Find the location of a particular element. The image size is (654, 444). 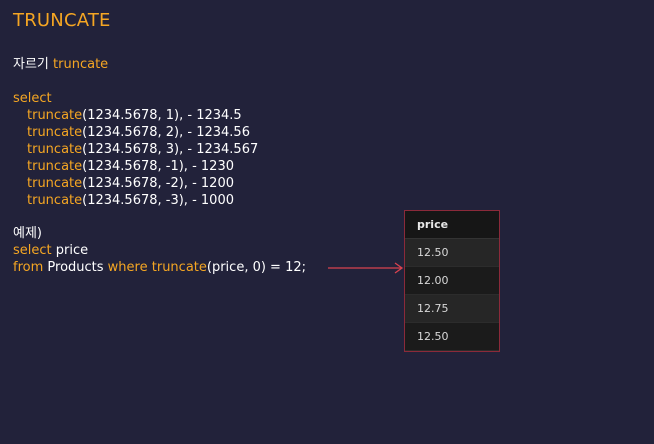

example-args: (1234.5678, 3), - 1234.567 is located at coordinates (170, 149).